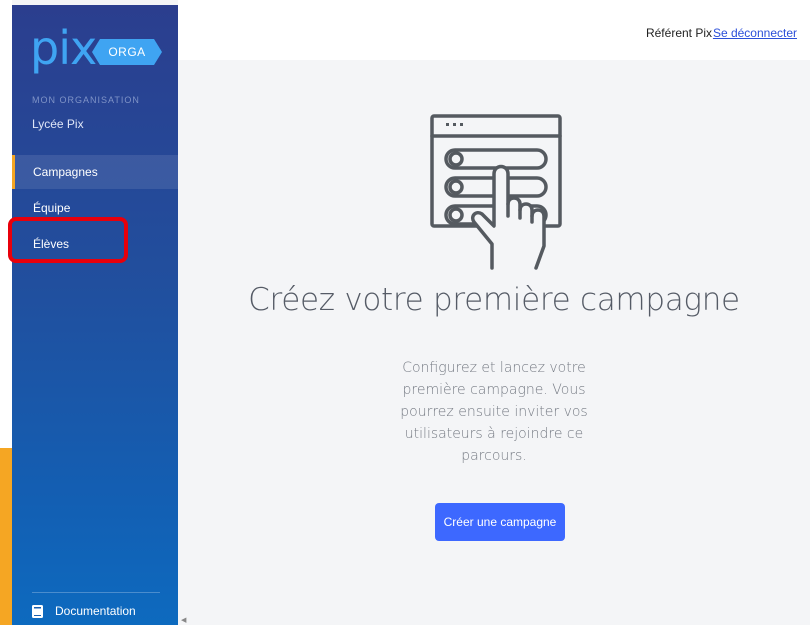 The height and width of the screenshot is (625, 810). Describe the element at coordinates (183, 620) in the screenshot. I see `scroll-left-icon: ◀` at that location.